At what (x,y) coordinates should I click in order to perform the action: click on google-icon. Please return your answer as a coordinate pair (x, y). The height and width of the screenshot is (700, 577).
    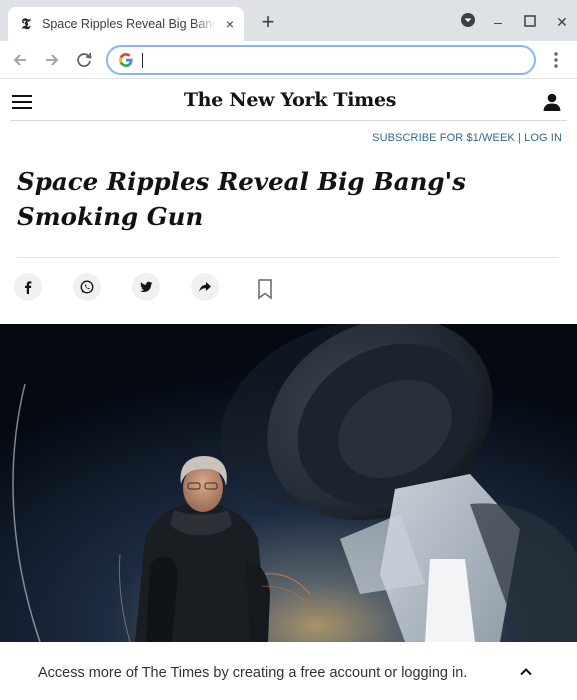
    Looking at the image, I should click on (126, 60).